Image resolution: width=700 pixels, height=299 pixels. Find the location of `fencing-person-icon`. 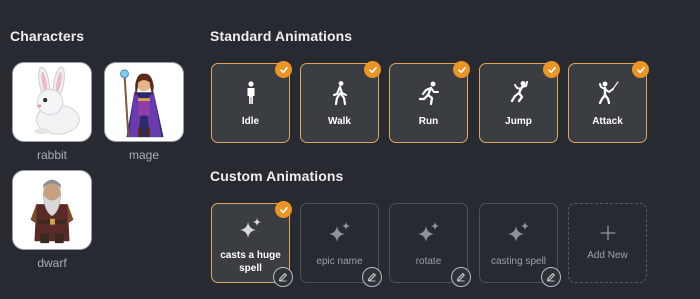

fencing-person-icon is located at coordinates (608, 93).